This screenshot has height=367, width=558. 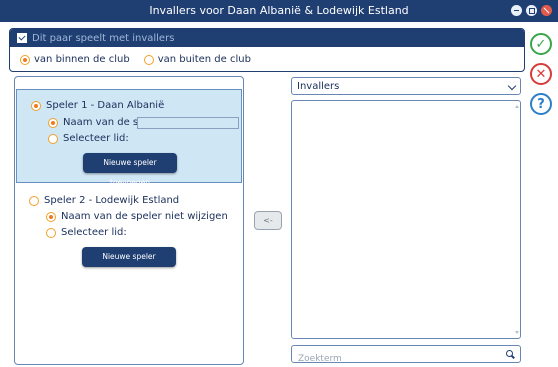 I want to click on radio-outside-label: van buiten de club, so click(x=204, y=59).